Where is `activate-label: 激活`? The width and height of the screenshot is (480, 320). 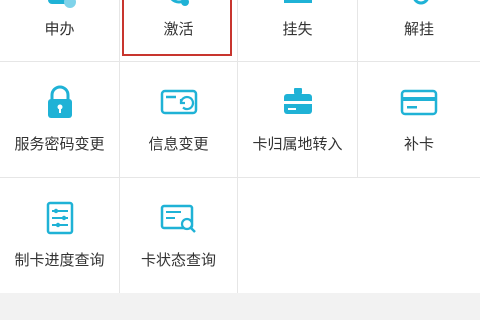 activate-label: 激活 is located at coordinates (178, 29).